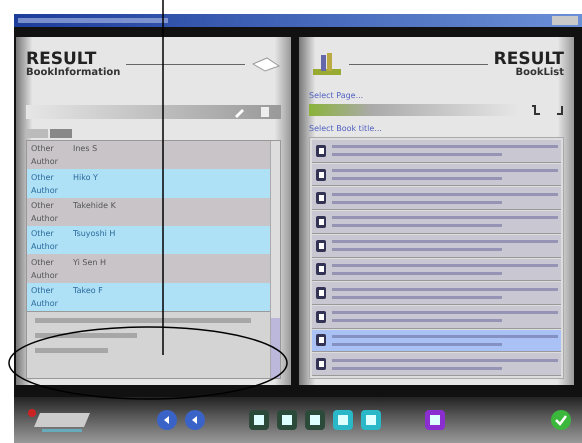 Image resolution: width=582 pixels, height=443 pixels. What do you see at coordinates (561, 420) in the screenshot?
I see `check-button` at bounding box center [561, 420].